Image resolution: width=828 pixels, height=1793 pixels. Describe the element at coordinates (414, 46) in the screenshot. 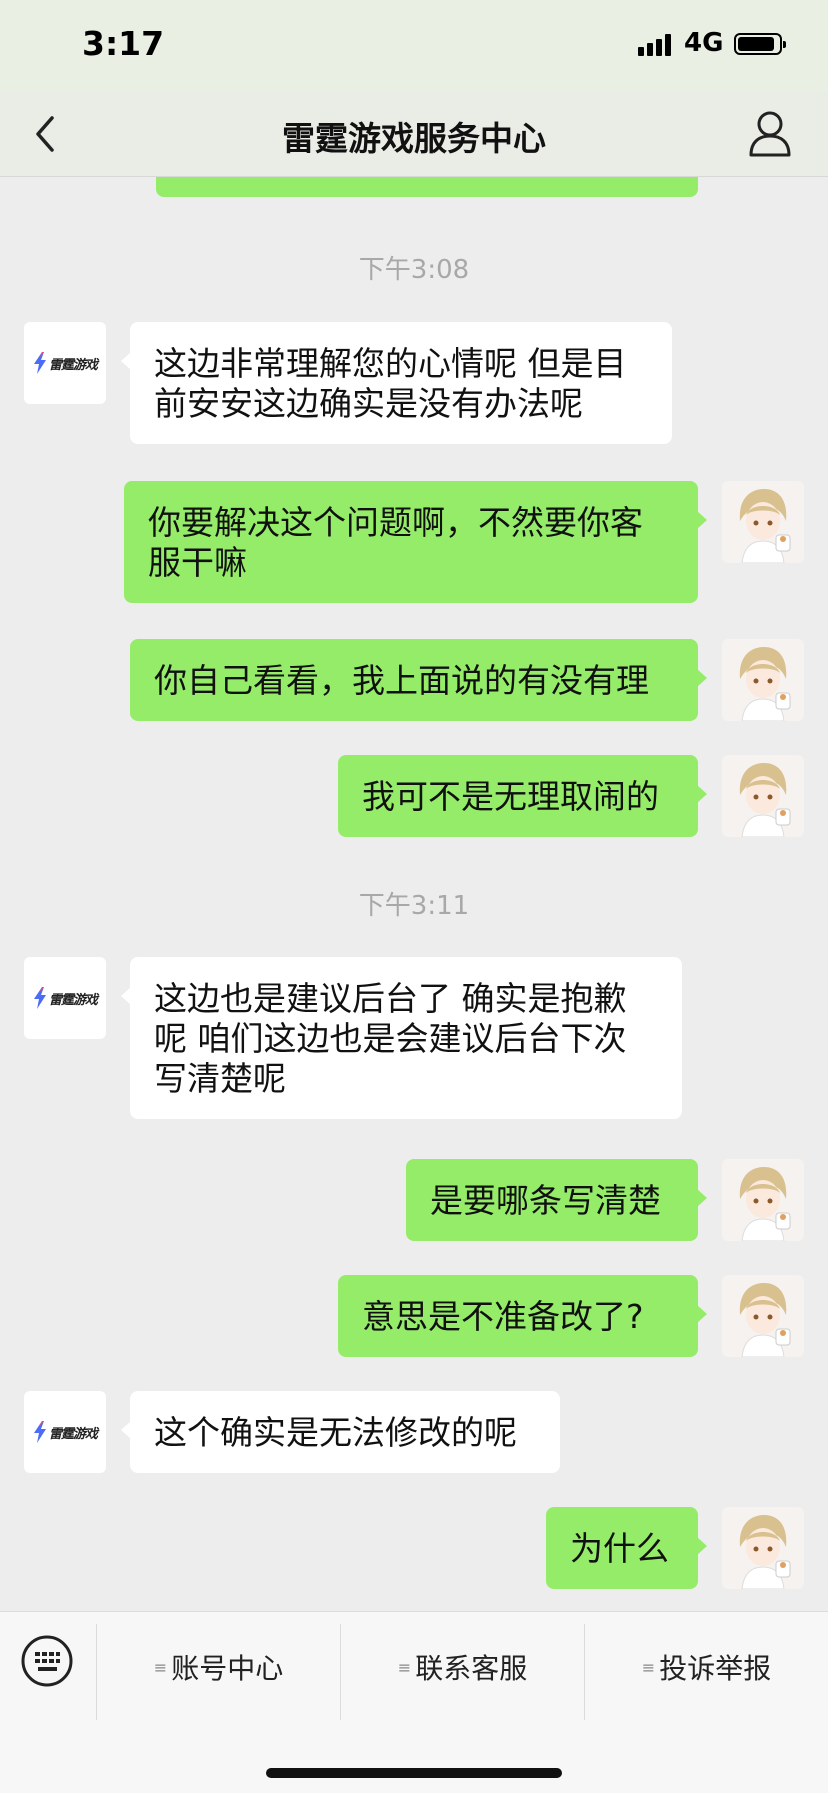

I see `status-bar: 3:17 4G` at that location.